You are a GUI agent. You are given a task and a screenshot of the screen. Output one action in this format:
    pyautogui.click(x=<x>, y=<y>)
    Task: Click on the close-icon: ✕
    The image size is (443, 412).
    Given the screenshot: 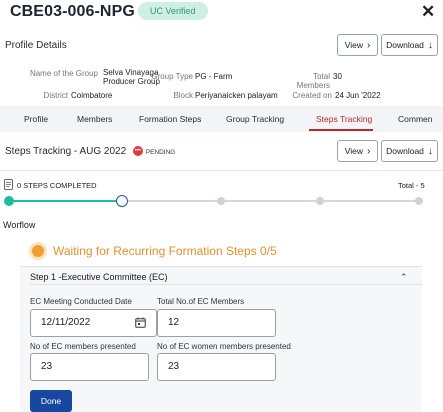 What is the action you would take?
    pyautogui.click(x=428, y=12)
    